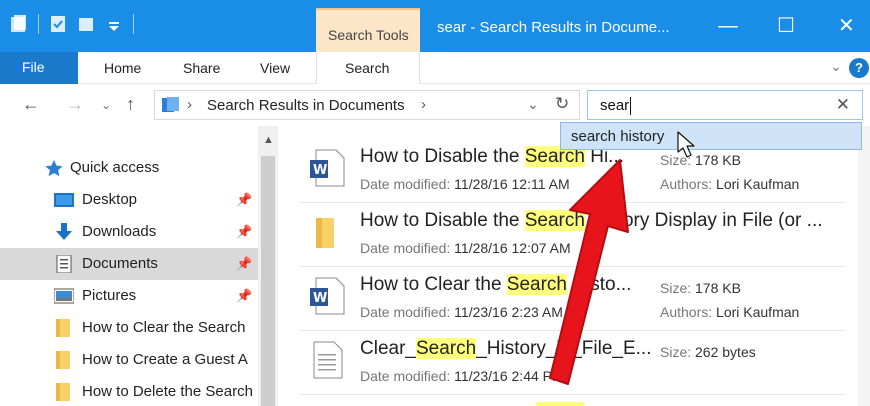 This screenshot has width=870, height=406. What do you see at coordinates (129, 328) in the screenshot?
I see `nav-item-folder: How to Clear the Search` at bounding box center [129, 328].